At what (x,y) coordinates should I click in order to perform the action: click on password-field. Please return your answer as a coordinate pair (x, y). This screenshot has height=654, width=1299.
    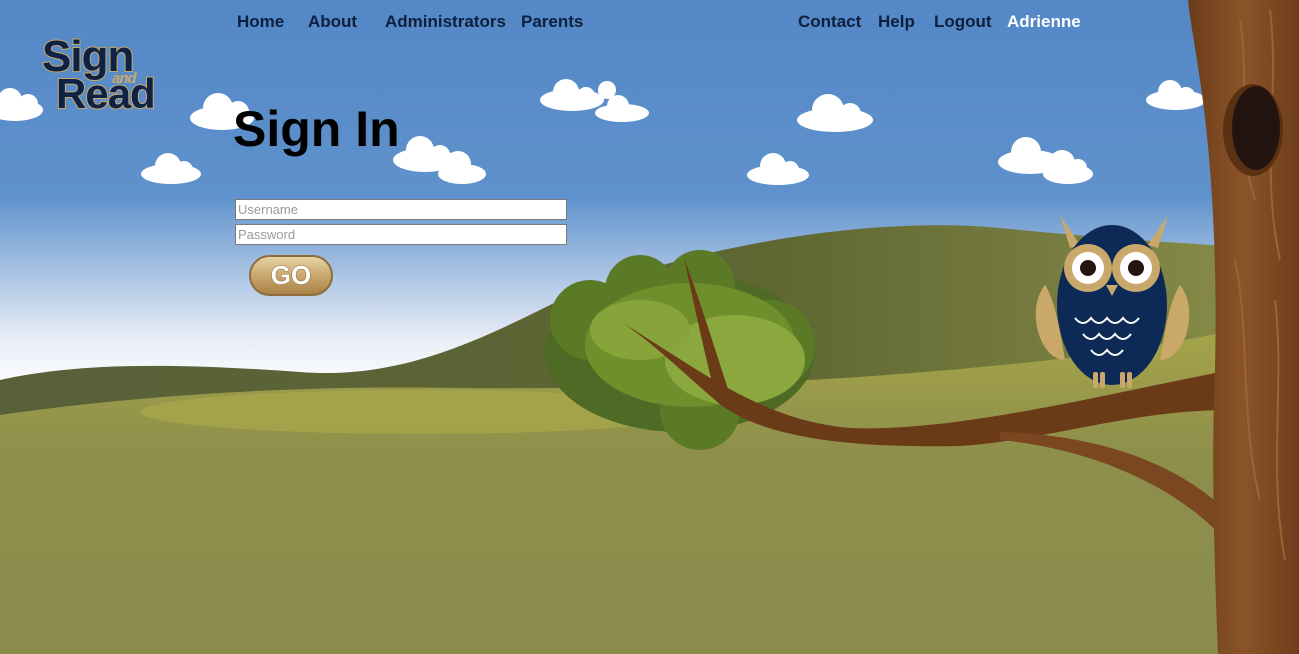
    Looking at the image, I should click on (401, 234).